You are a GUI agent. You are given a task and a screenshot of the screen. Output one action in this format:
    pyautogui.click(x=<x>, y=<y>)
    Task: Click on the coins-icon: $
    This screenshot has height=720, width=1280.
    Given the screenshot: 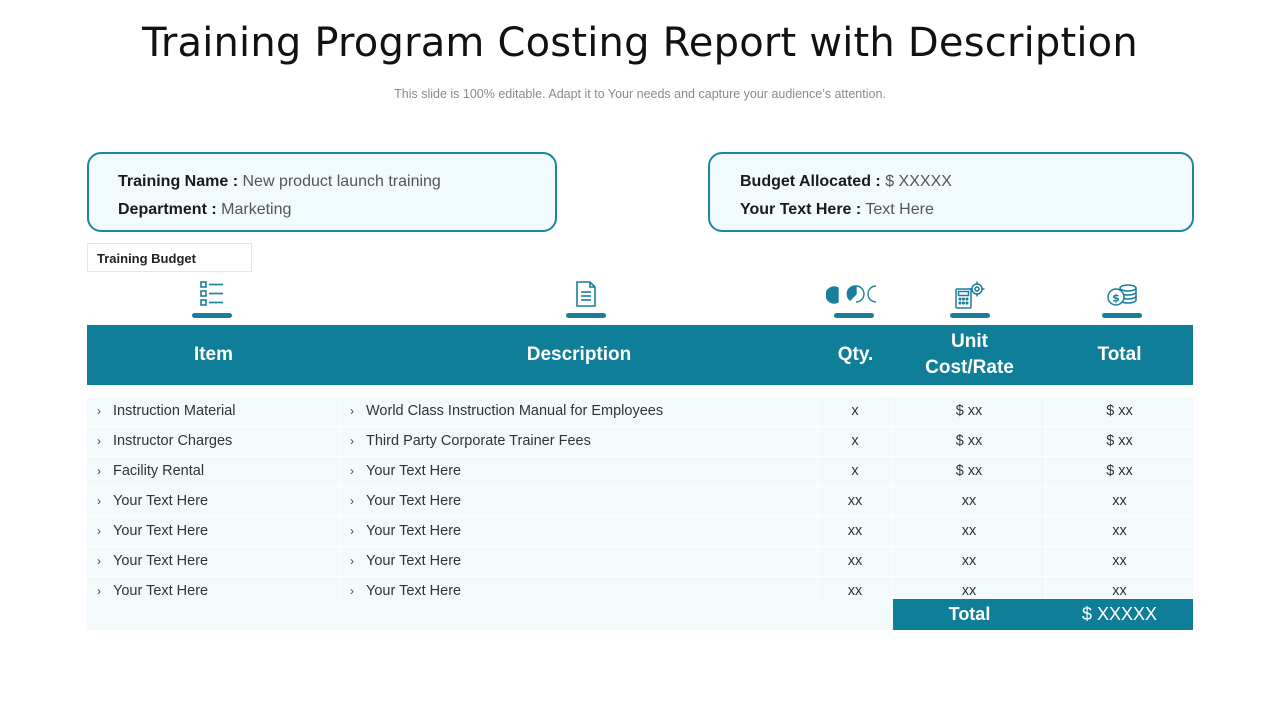 What is the action you would take?
    pyautogui.click(x=1122, y=300)
    